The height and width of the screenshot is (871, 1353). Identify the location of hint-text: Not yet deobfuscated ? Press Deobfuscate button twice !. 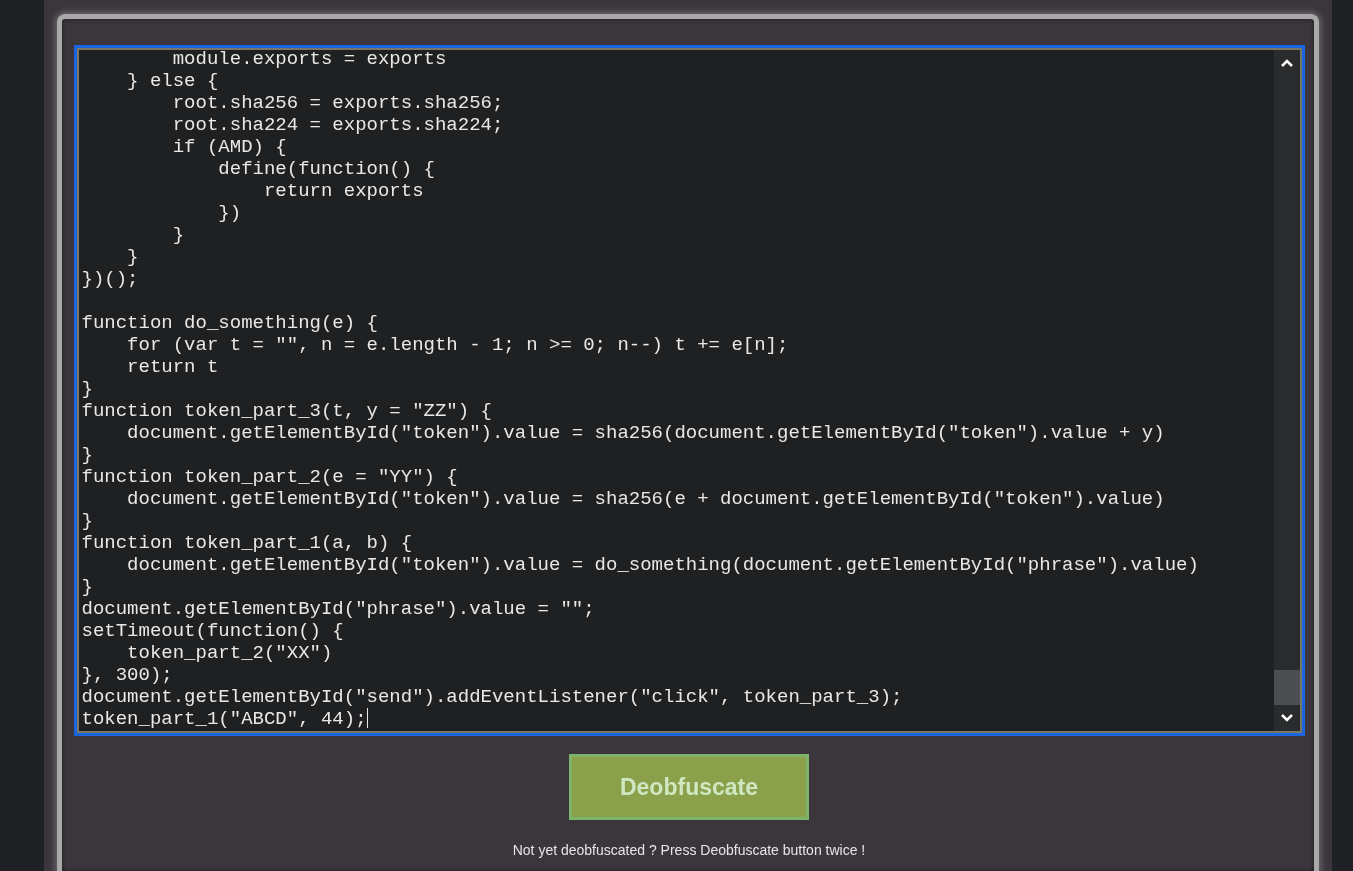
(689, 850).